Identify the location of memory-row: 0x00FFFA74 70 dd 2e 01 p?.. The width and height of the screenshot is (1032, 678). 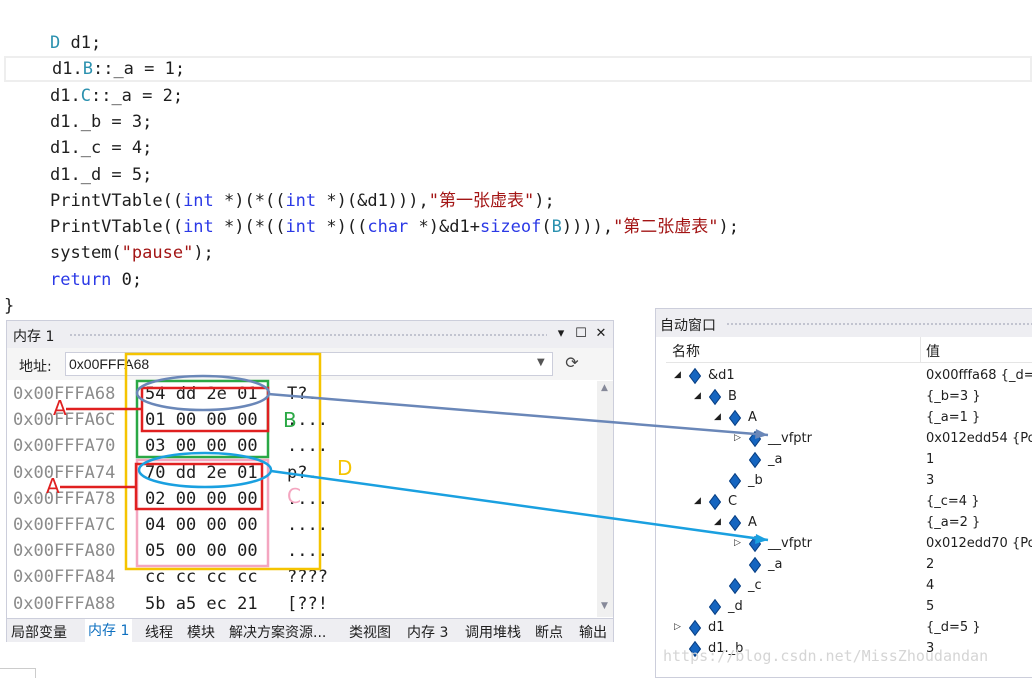
(302, 473).